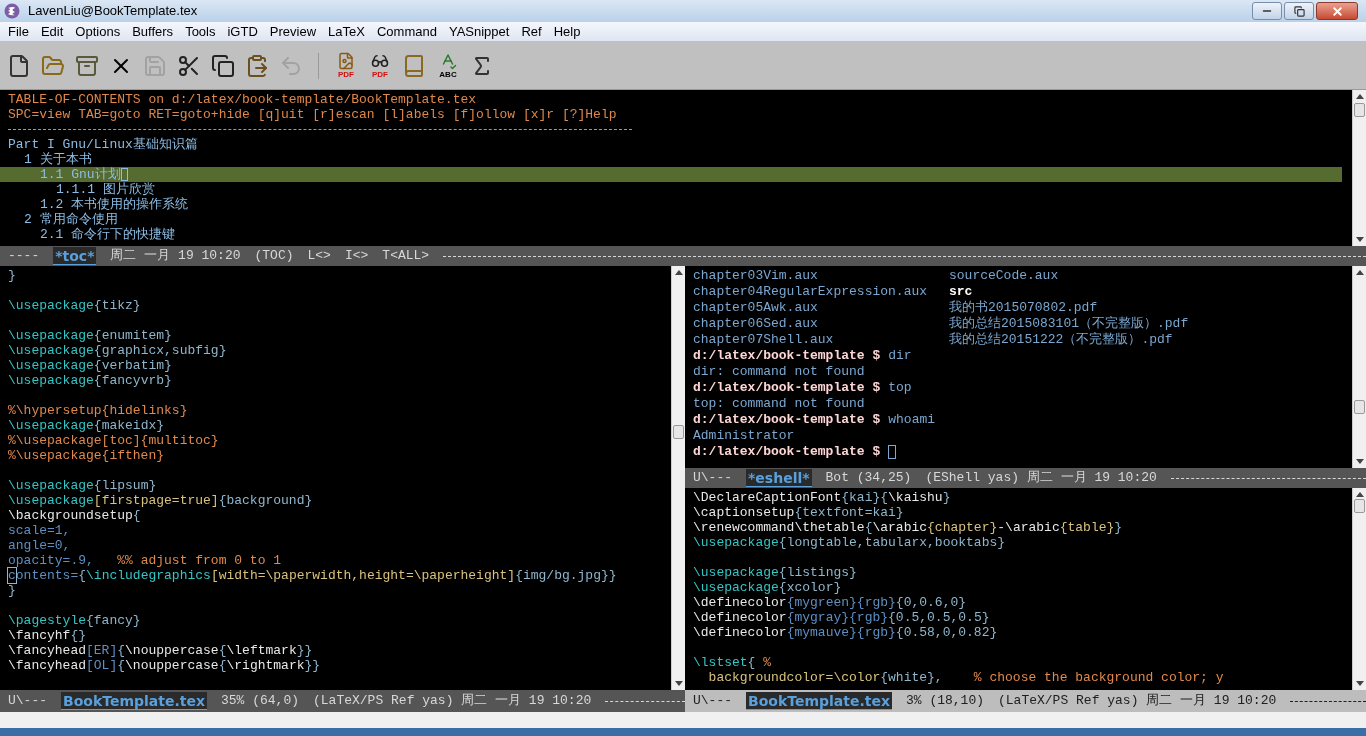 The width and height of the screenshot is (1366, 736). I want to click on code-line: \captionsetup{textfont=kai}, so click(798, 512).